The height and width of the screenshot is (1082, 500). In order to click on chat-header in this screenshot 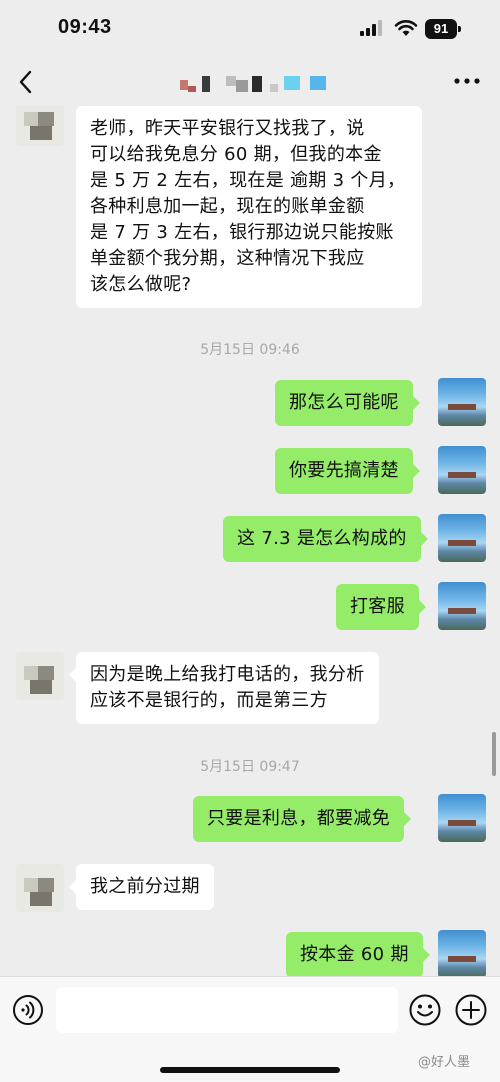, I will do `click(250, 82)`.